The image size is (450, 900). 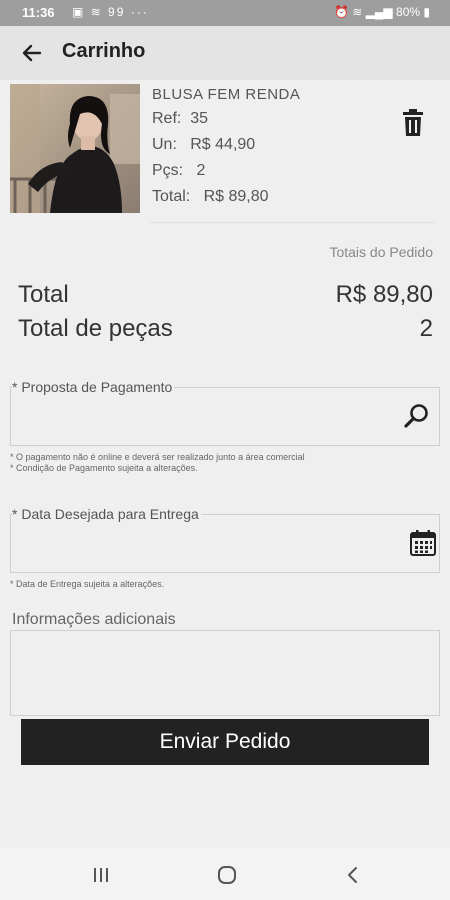 I want to click on product-ref: Ref: 35, so click(x=180, y=119).